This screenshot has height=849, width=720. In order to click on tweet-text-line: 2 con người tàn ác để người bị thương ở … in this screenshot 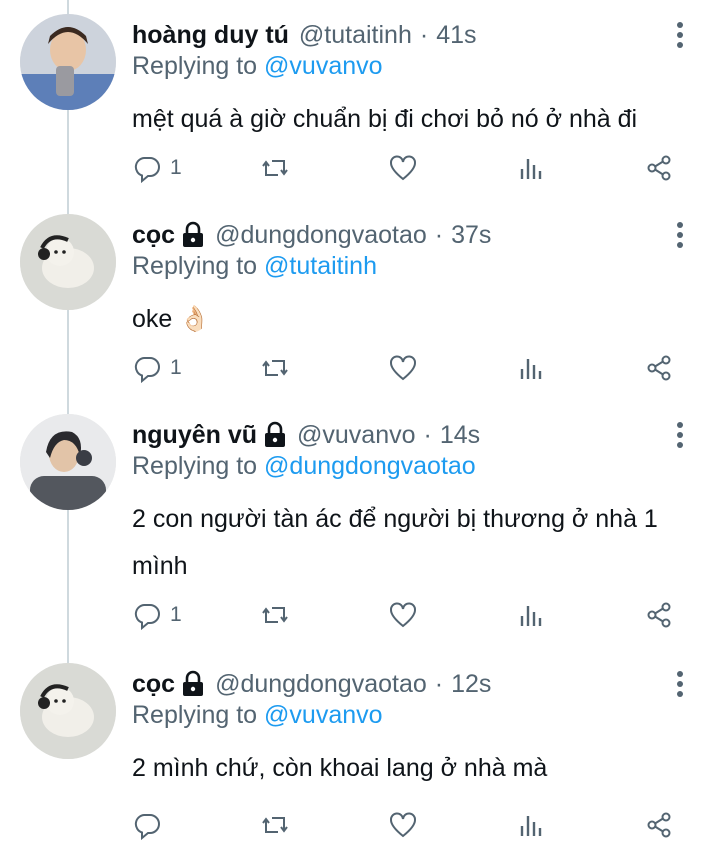, I will do `click(395, 519)`.